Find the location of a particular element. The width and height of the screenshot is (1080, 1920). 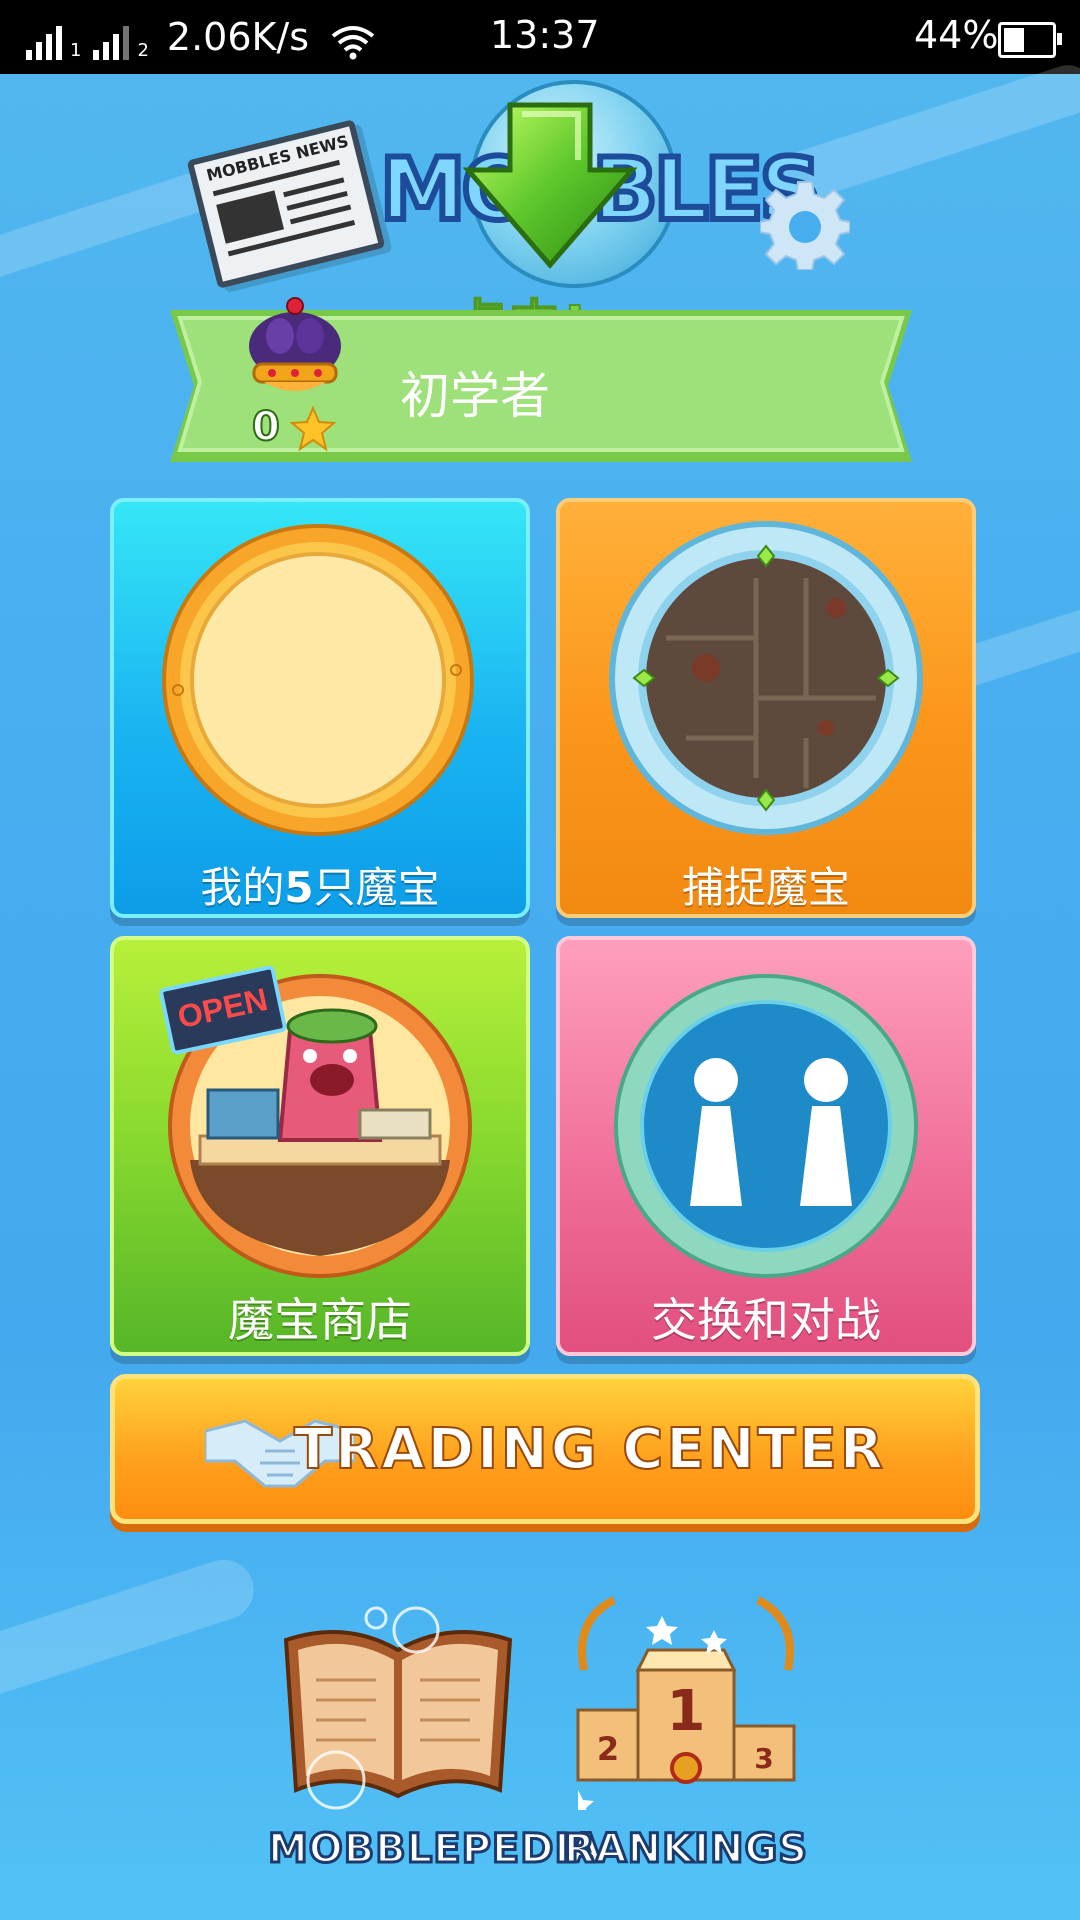

trade-battle-tile: 交换和对战 is located at coordinates (766, 1146).